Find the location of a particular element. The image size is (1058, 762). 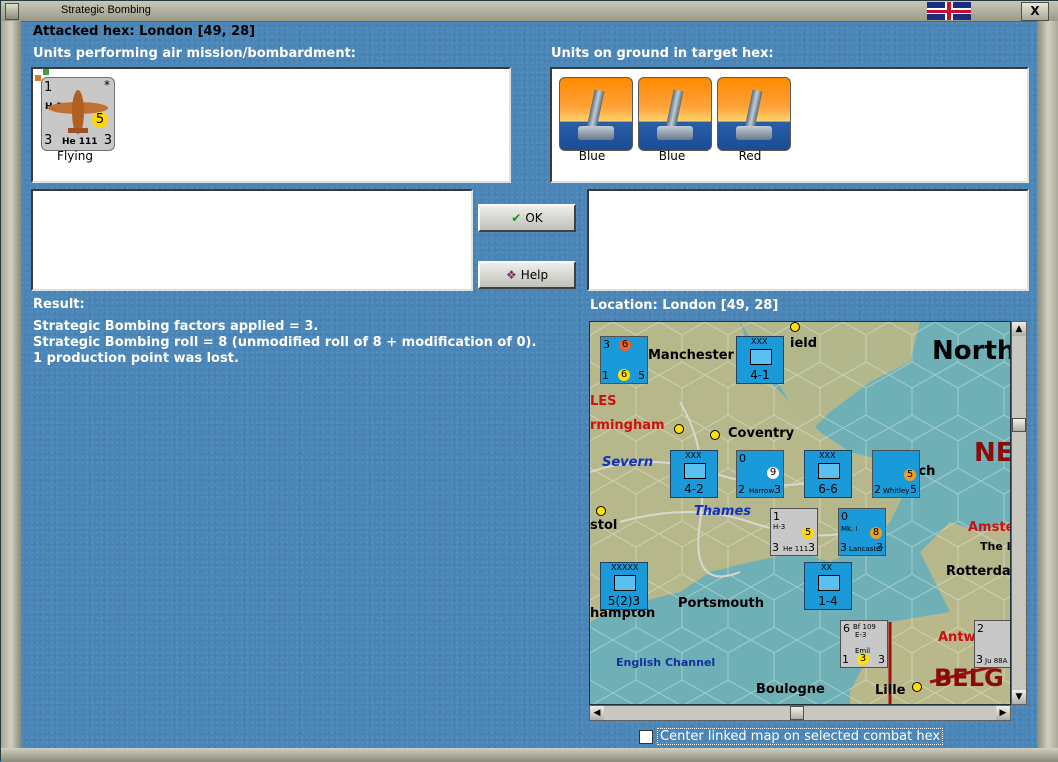

map-counter-infantry: XX 1-4 is located at coordinates (828, 586).